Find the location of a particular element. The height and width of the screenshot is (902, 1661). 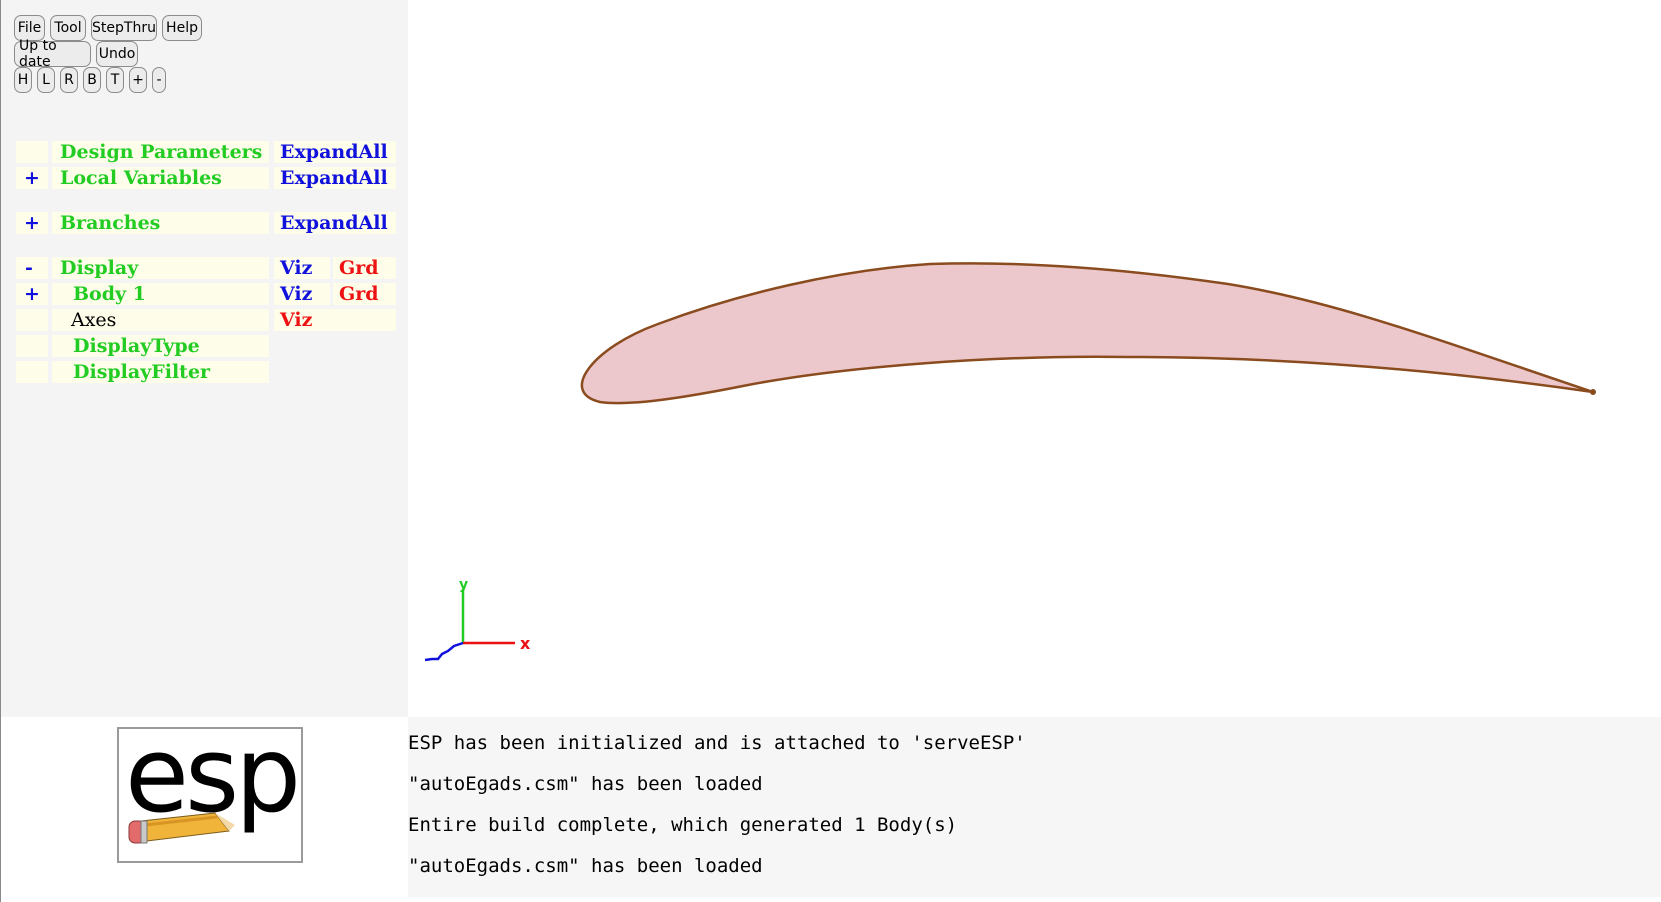

stepthru-button: StepThru is located at coordinates (124, 28).